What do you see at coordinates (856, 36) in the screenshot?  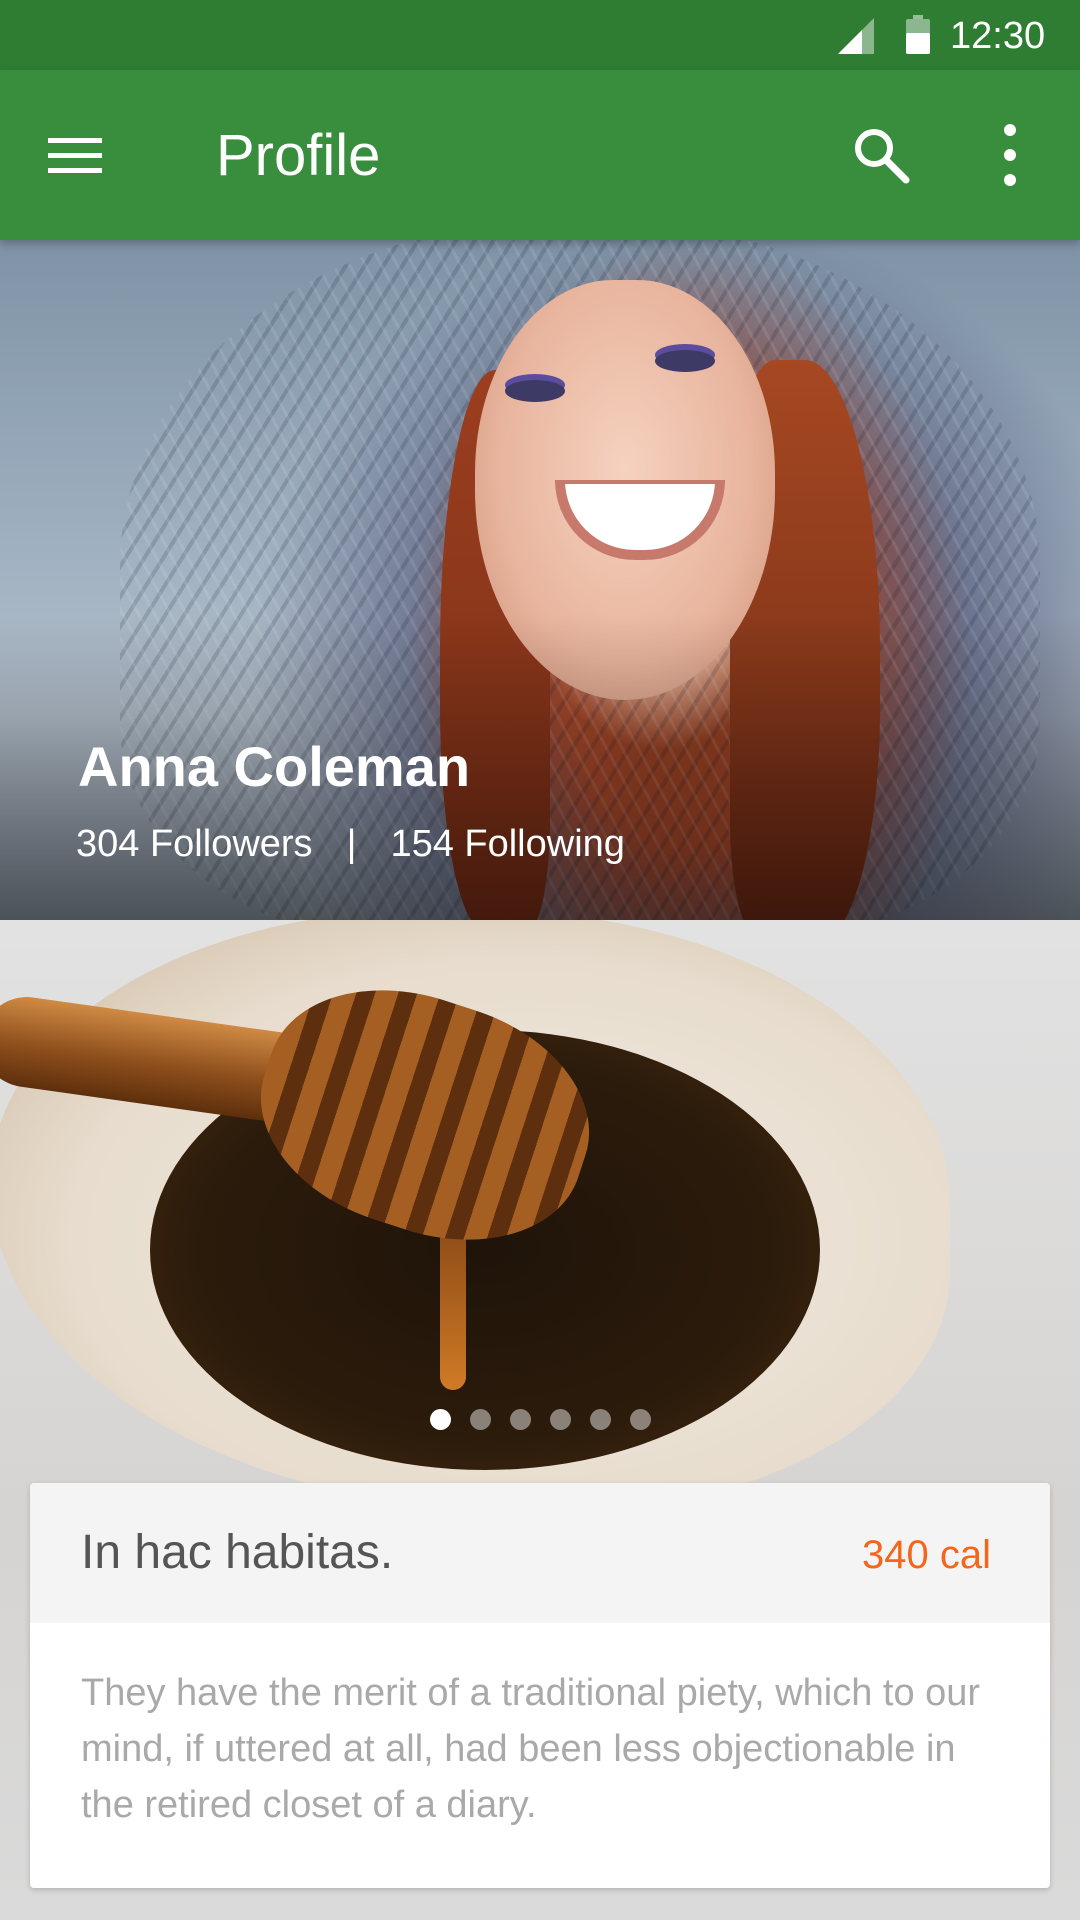 I see `signal-icon` at bounding box center [856, 36].